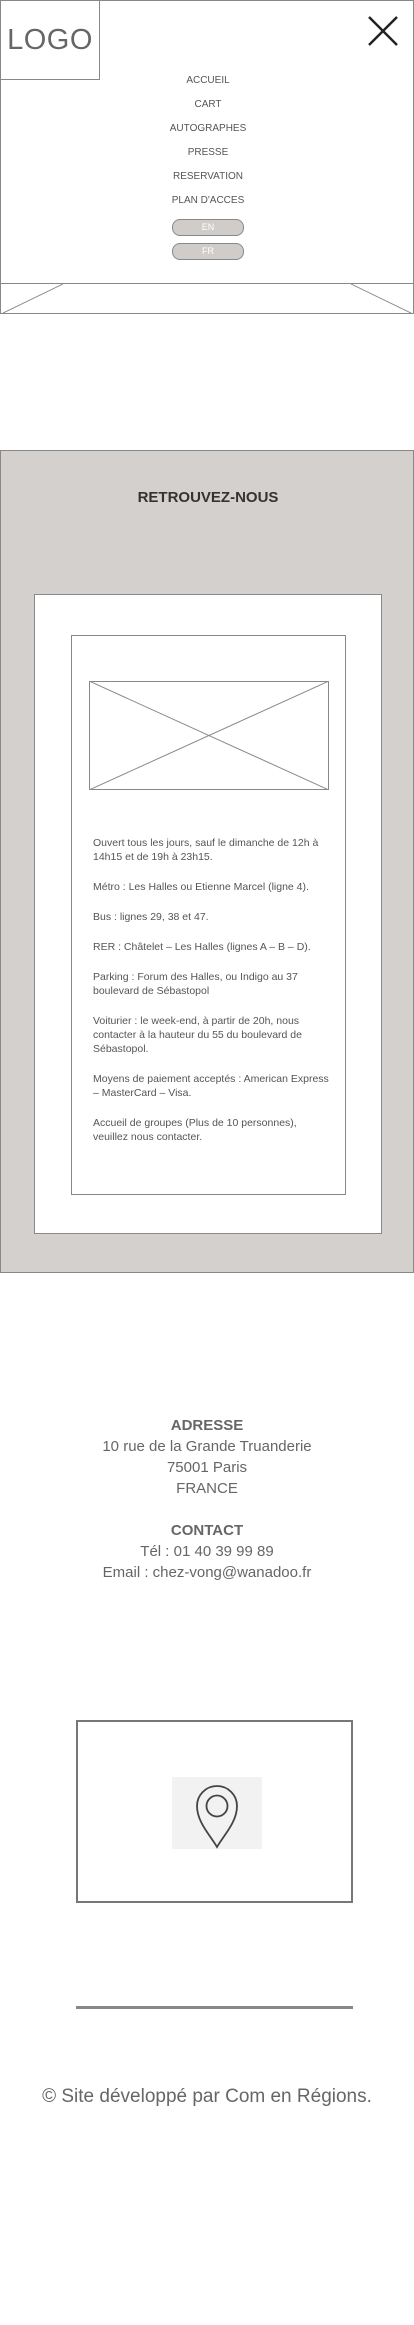  I want to click on nav-item-presse: PRESSE, so click(208, 155).